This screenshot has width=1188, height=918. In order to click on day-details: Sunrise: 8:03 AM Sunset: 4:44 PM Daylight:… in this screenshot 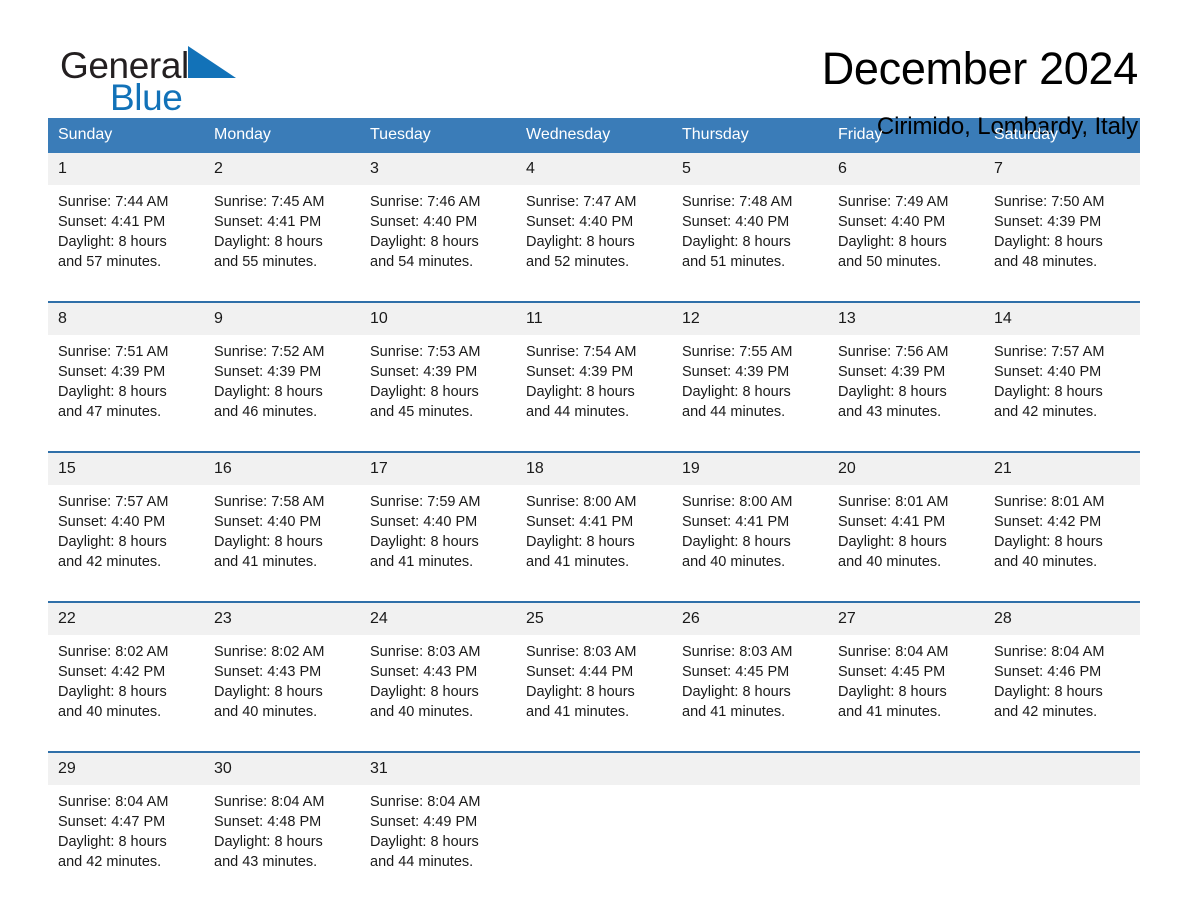, I will do `click(594, 678)`.